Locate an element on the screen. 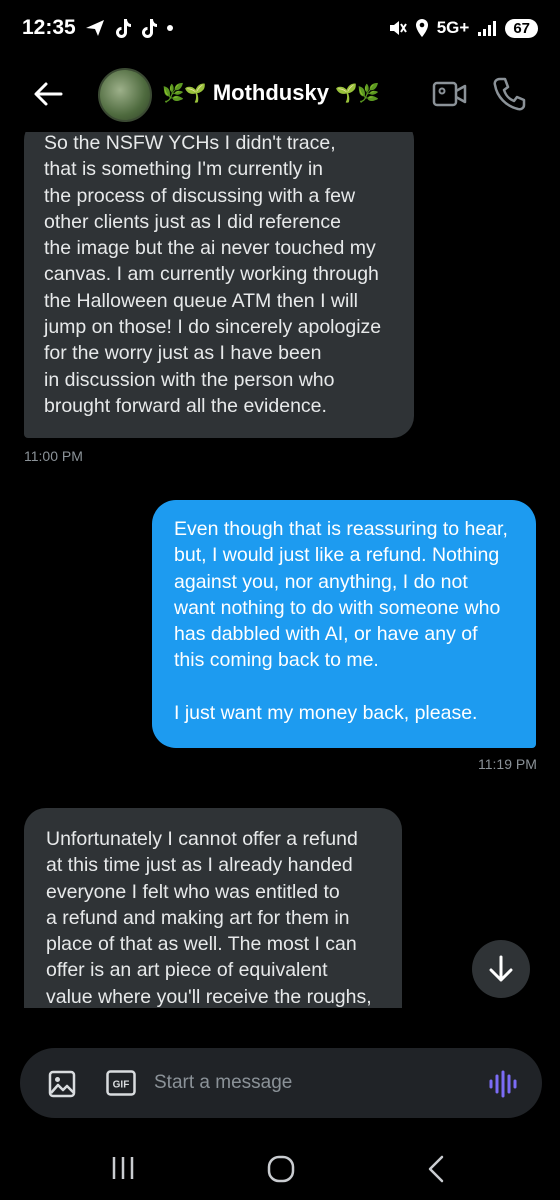 This screenshot has width=560, height=1200. gif-button: GIF is located at coordinates (121, 1083).